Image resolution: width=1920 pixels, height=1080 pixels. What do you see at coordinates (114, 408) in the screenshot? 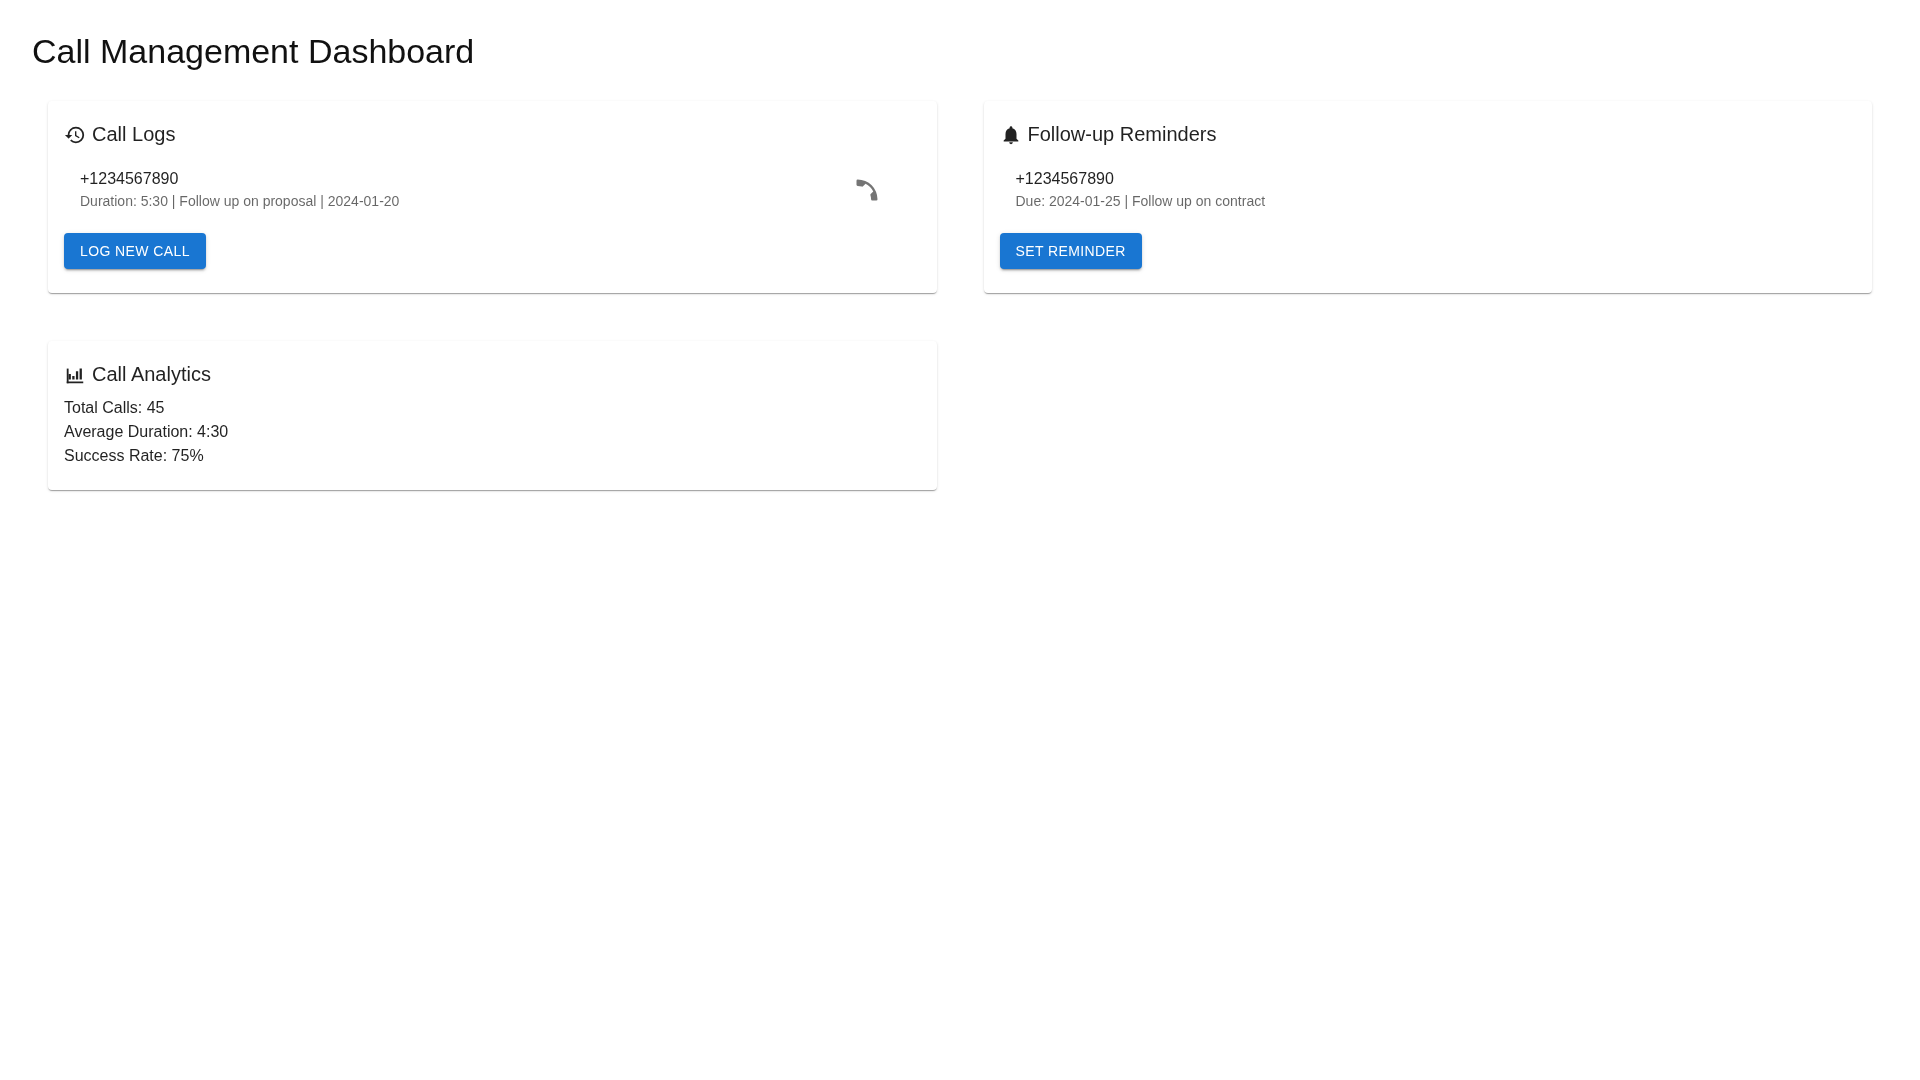
I see `stat-line: Total Calls: 45` at bounding box center [114, 408].